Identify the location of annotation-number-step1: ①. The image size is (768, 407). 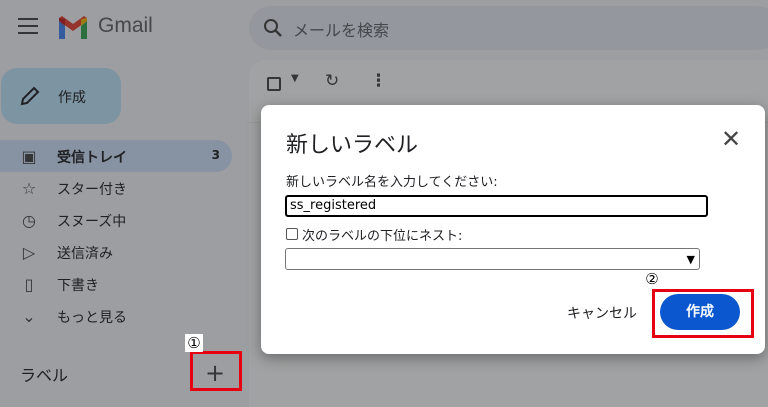
(194, 343).